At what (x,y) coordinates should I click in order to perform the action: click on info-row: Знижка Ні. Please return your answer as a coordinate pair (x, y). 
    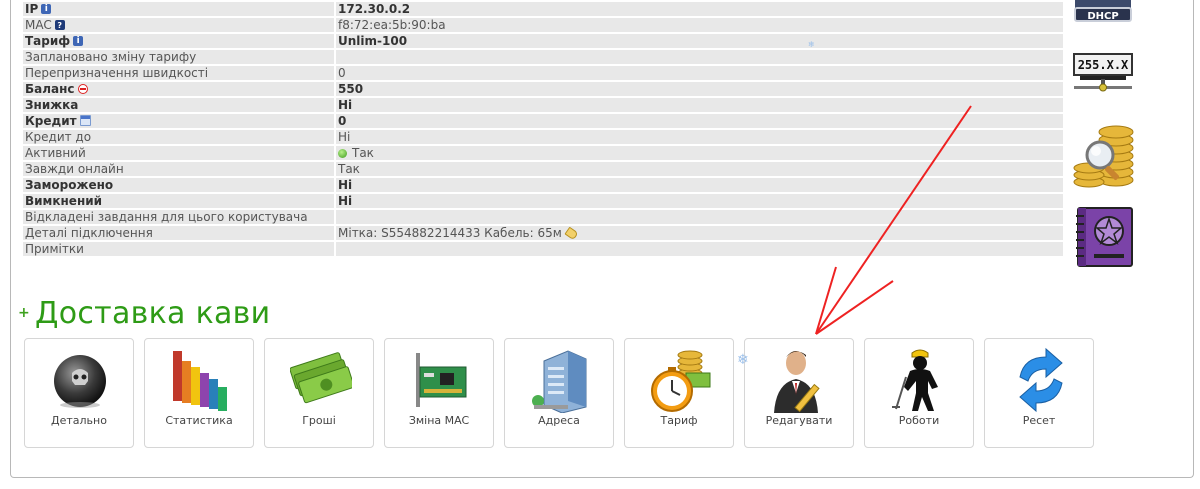
    Looking at the image, I should click on (543, 105).